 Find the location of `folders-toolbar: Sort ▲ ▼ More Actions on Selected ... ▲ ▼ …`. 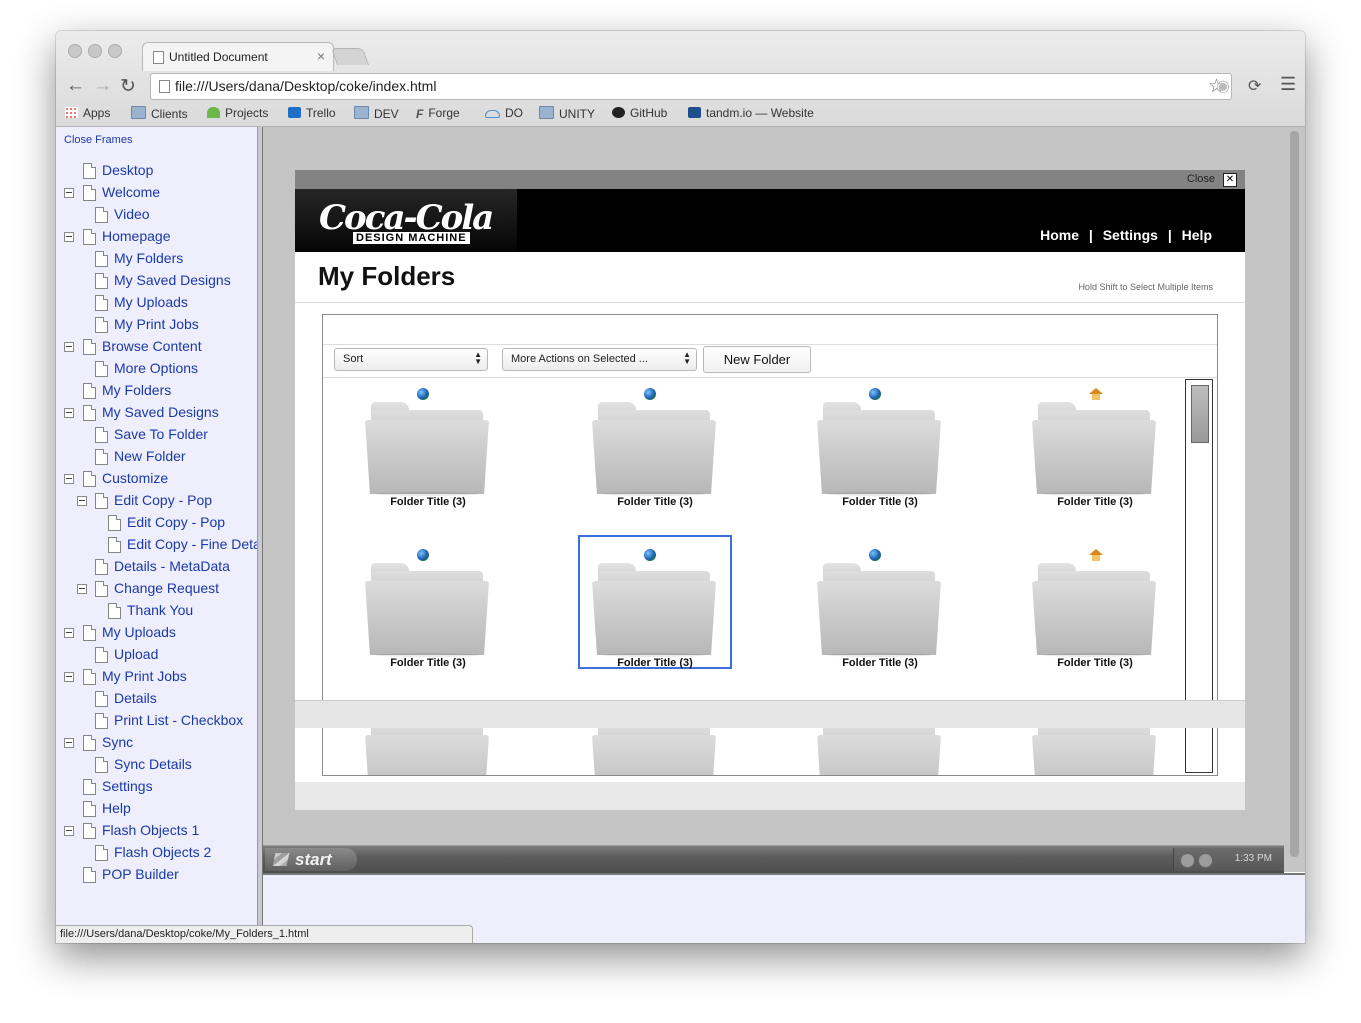

folders-toolbar: Sort ▲ ▼ More Actions on Selected ... ▲ ▼ … is located at coordinates (770, 361).